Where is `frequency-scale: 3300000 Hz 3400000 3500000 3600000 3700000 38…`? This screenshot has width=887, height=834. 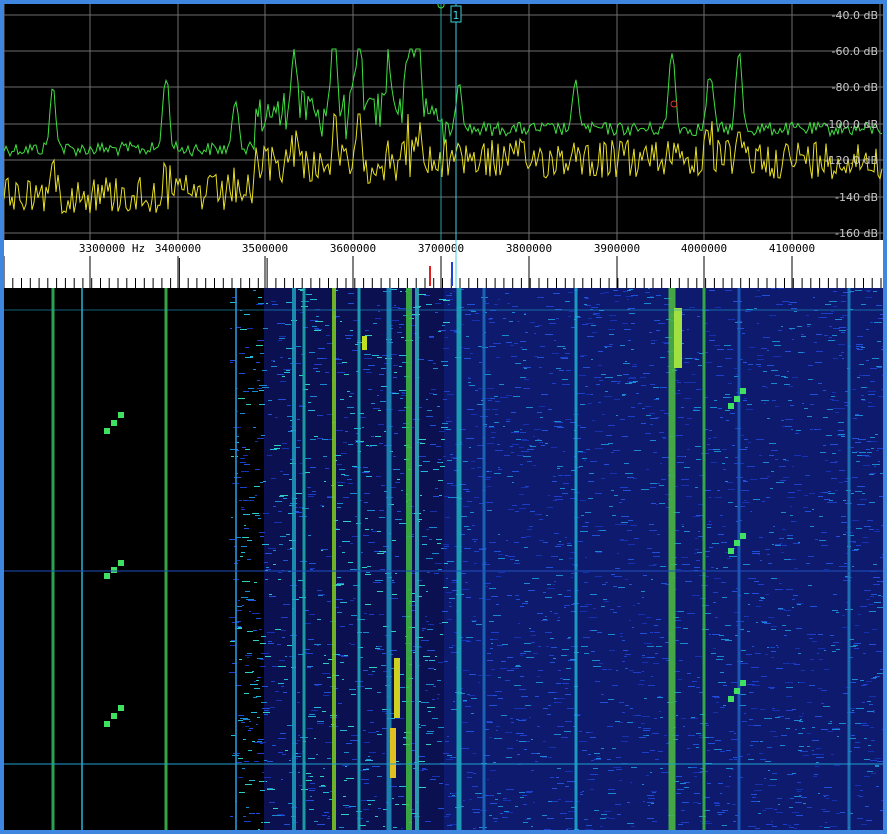
frequency-scale: 3300000 Hz 3400000 3500000 3600000 3700000 38… is located at coordinates (443, 264).